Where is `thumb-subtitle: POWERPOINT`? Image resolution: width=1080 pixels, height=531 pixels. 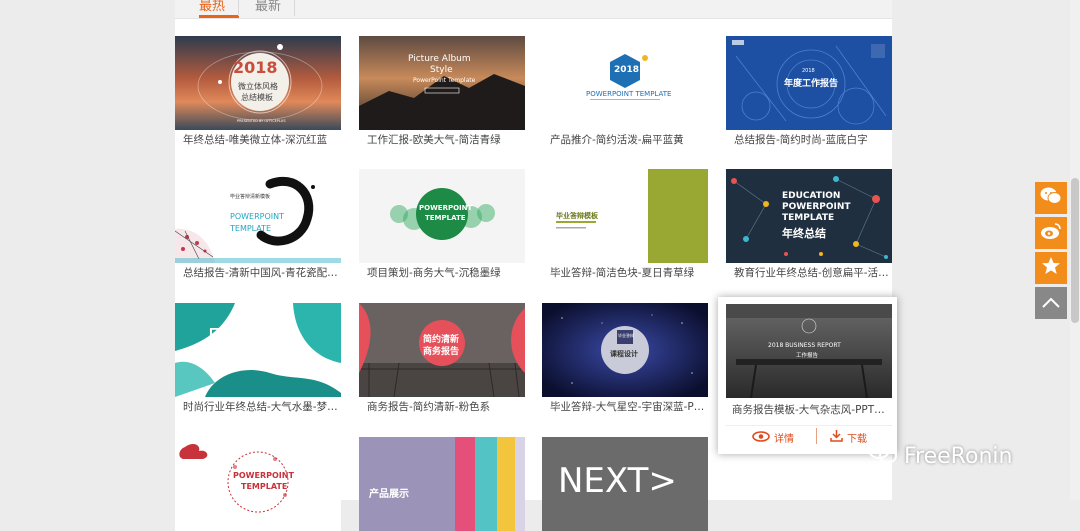 thumb-subtitle: POWERPOINT is located at coordinates (816, 207).